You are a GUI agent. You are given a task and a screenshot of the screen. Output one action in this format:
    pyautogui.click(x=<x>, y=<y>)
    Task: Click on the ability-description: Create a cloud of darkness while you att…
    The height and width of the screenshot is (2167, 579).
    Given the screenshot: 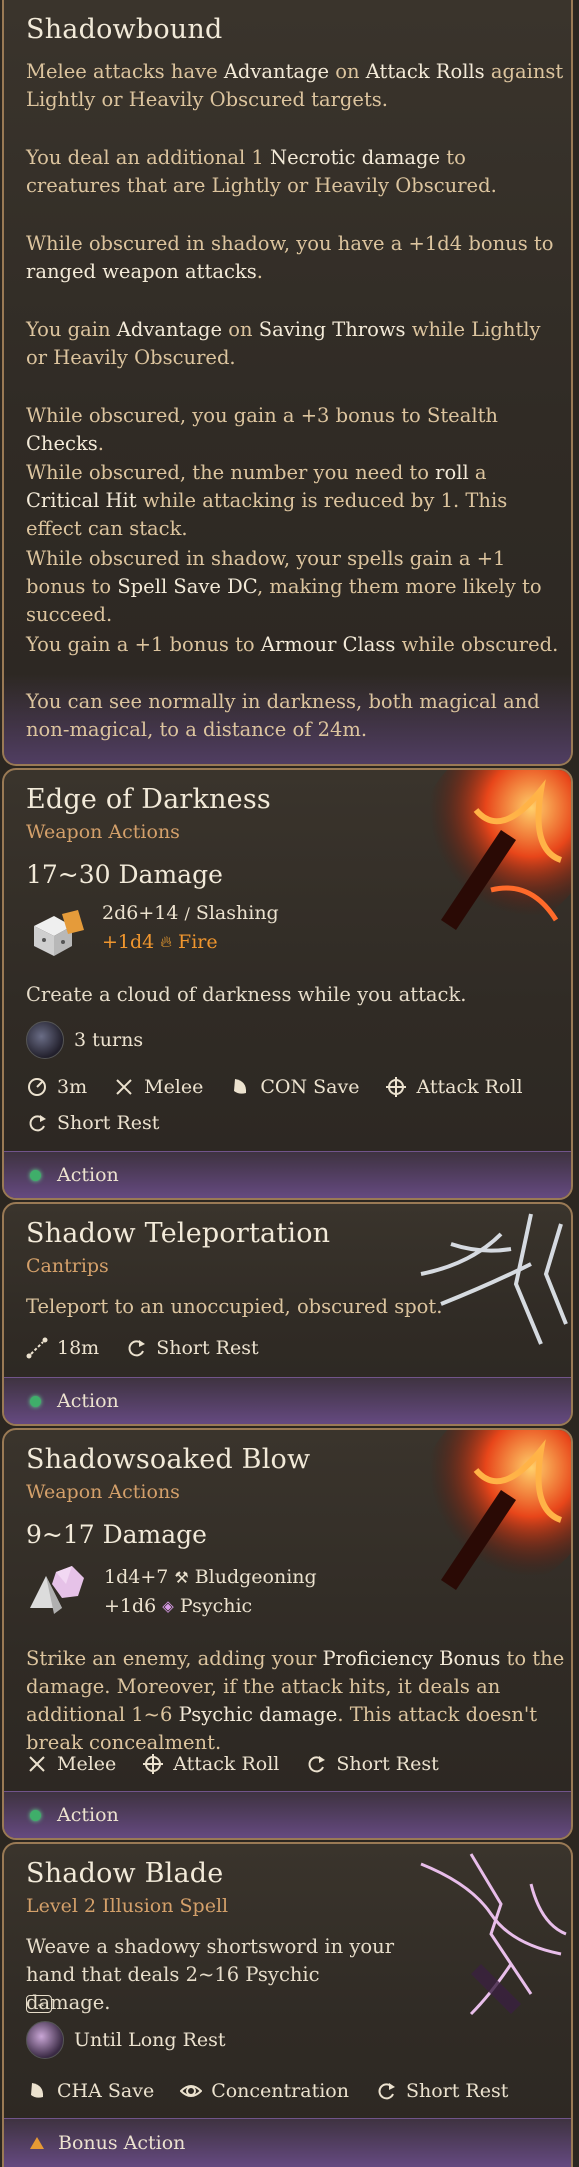 What is the action you would take?
    pyautogui.click(x=246, y=994)
    